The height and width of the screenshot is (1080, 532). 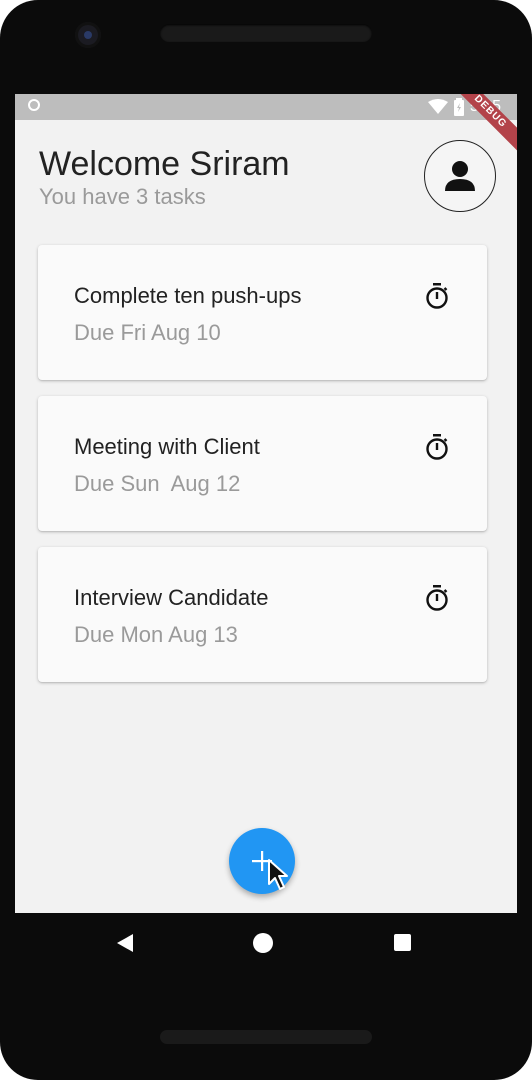 What do you see at coordinates (278, 874) in the screenshot?
I see `mouse-cursor-icon` at bounding box center [278, 874].